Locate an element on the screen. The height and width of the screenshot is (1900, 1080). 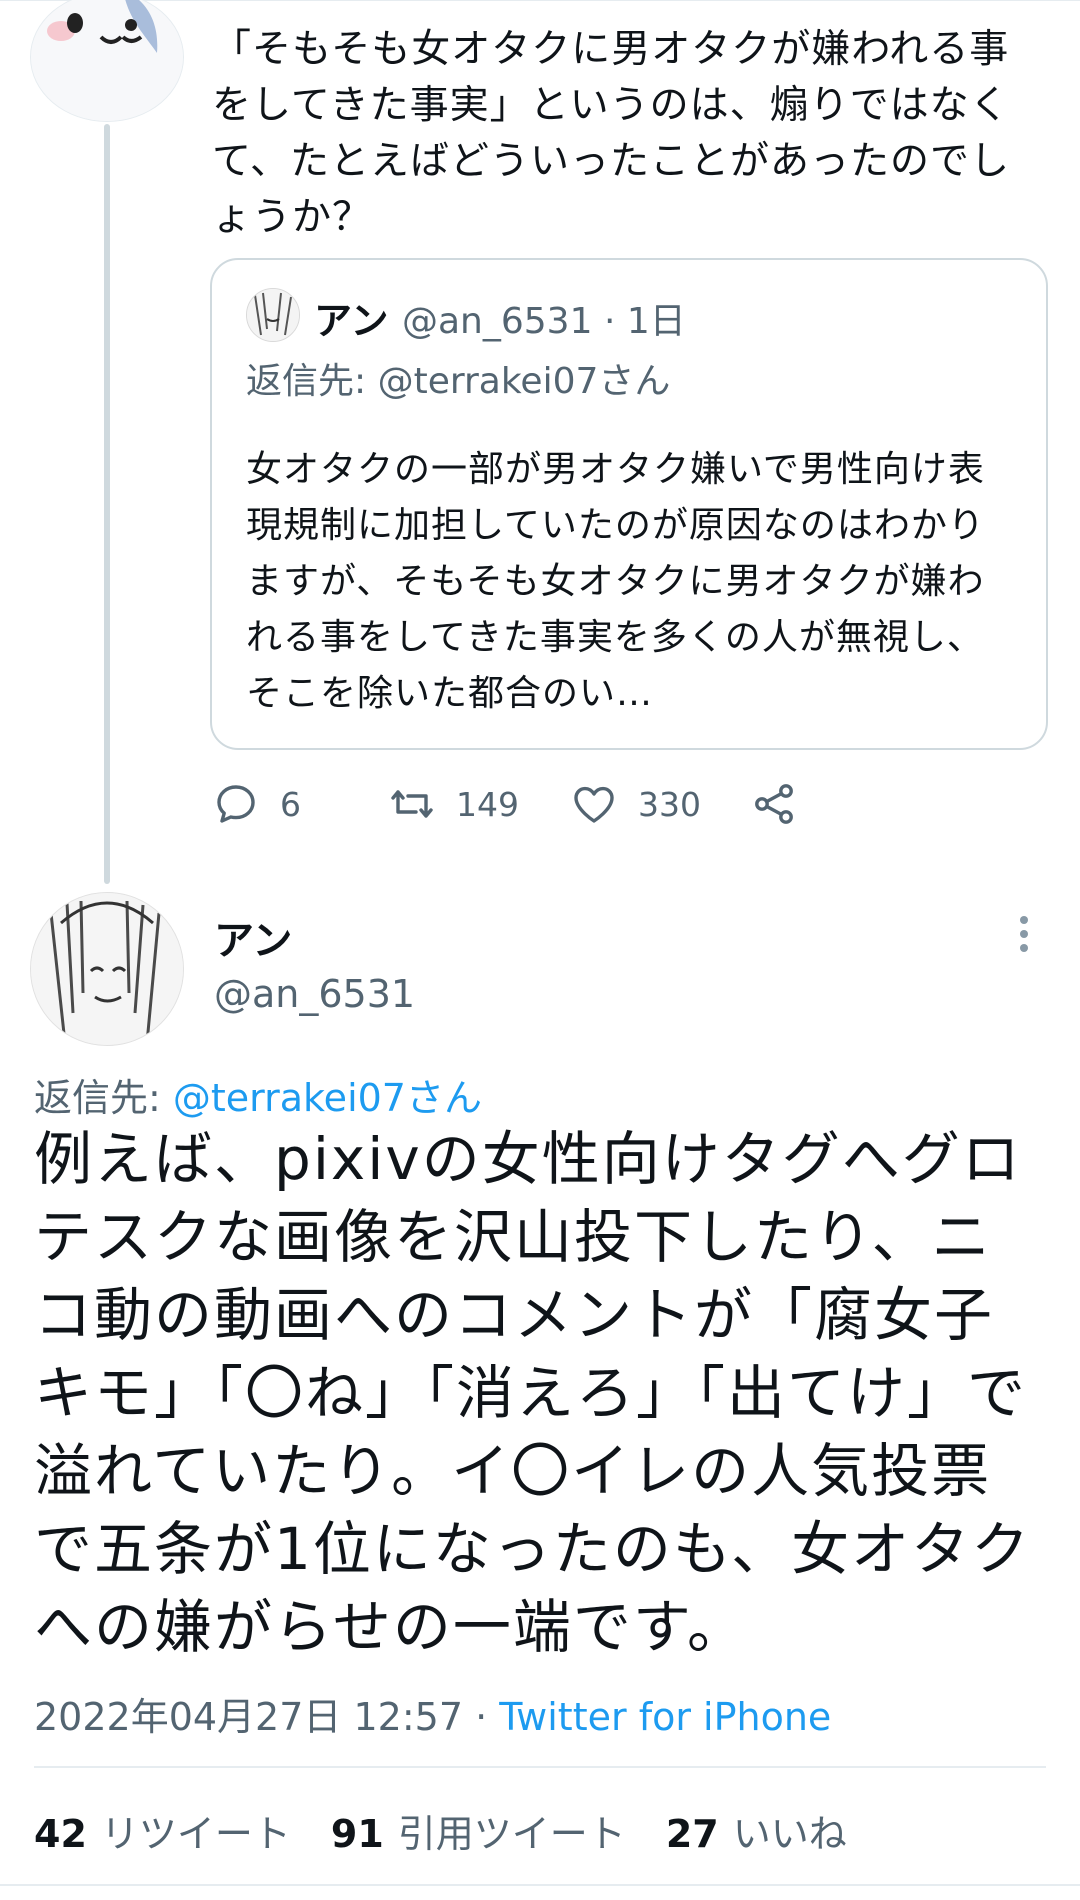
tweet-source-link: Twitter for iPhone is located at coordinates (665, 1717).